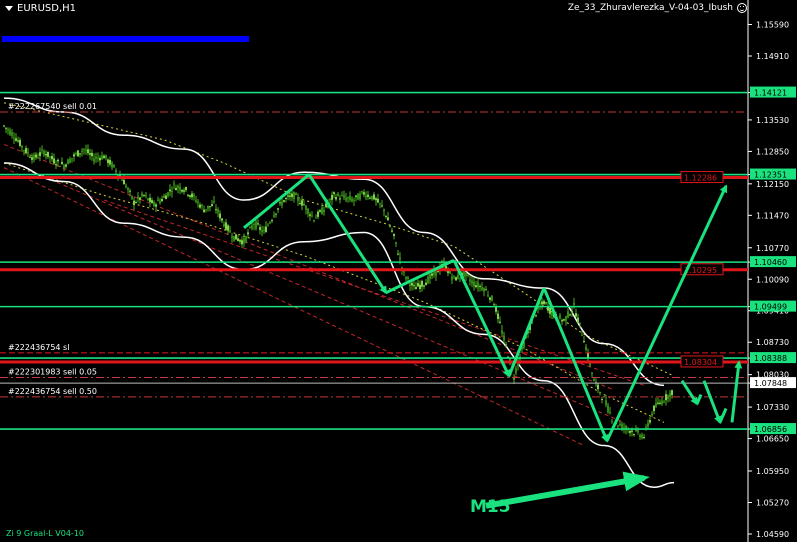  What do you see at coordinates (770, 262) in the screenshot?
I see `green-level-price-label: 1.10460` at bounding box center [770, 262].